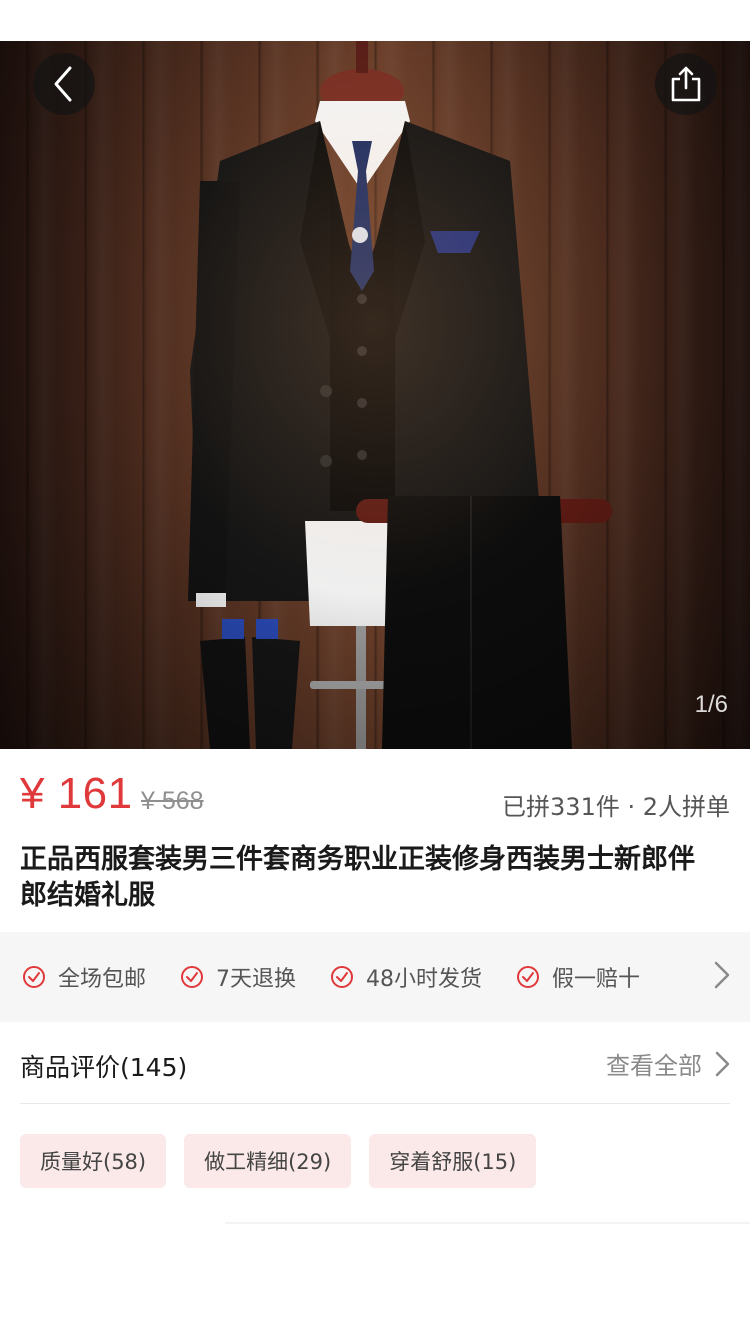 Image resolution: width=750 pixels, height=1334 pixels. What do you see at coordinates (453, 1161) in the screenshot?
I see `review-tag: 穿着舒服(15)` at bounding box center [453, 1161].